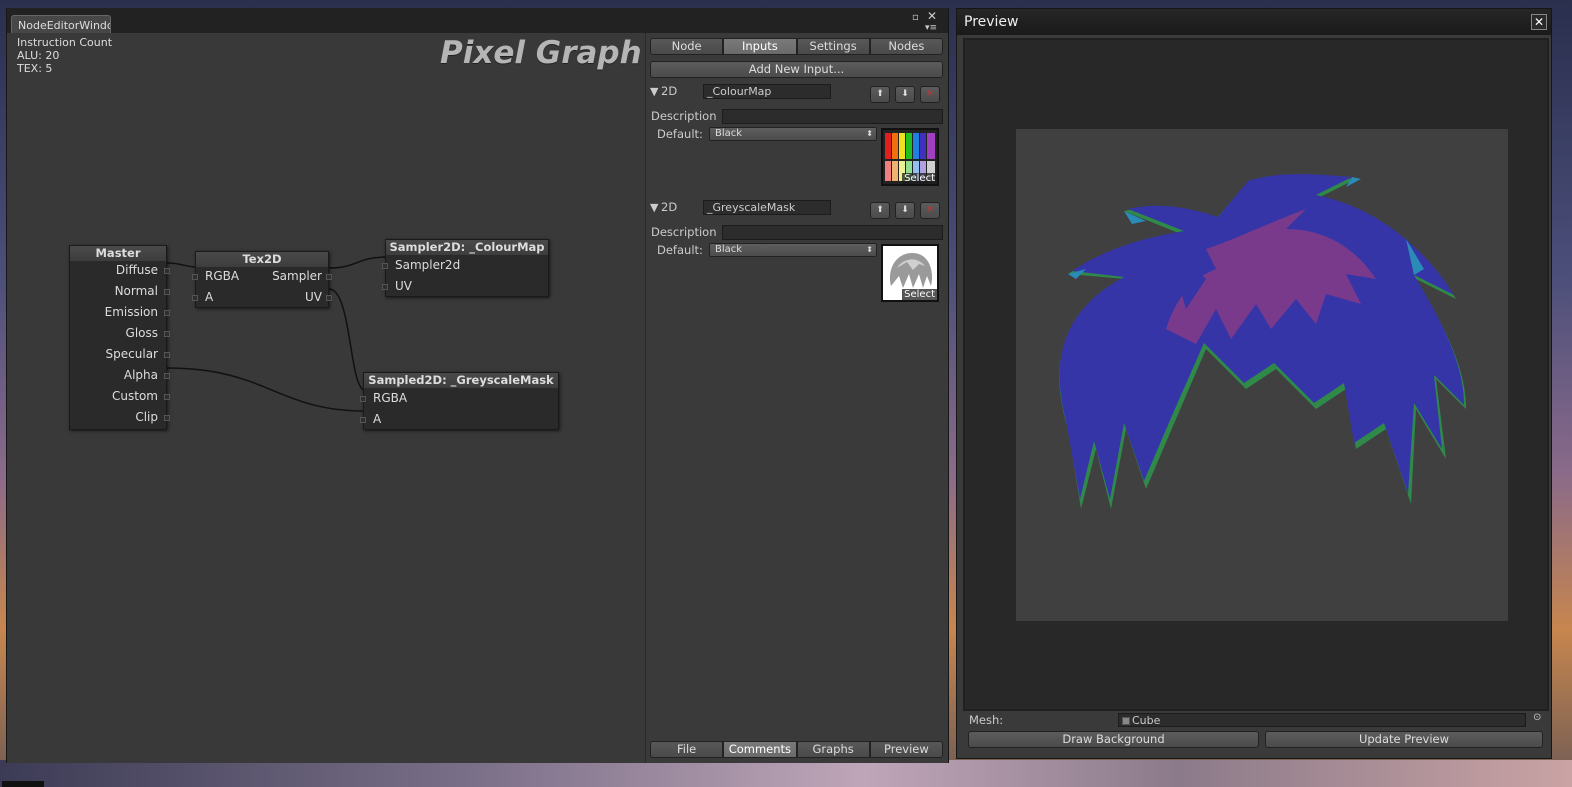 This screenshot has height=787, width=1572. I want to click on tex2d-input-sampler: Sampler, so click(297, 276).